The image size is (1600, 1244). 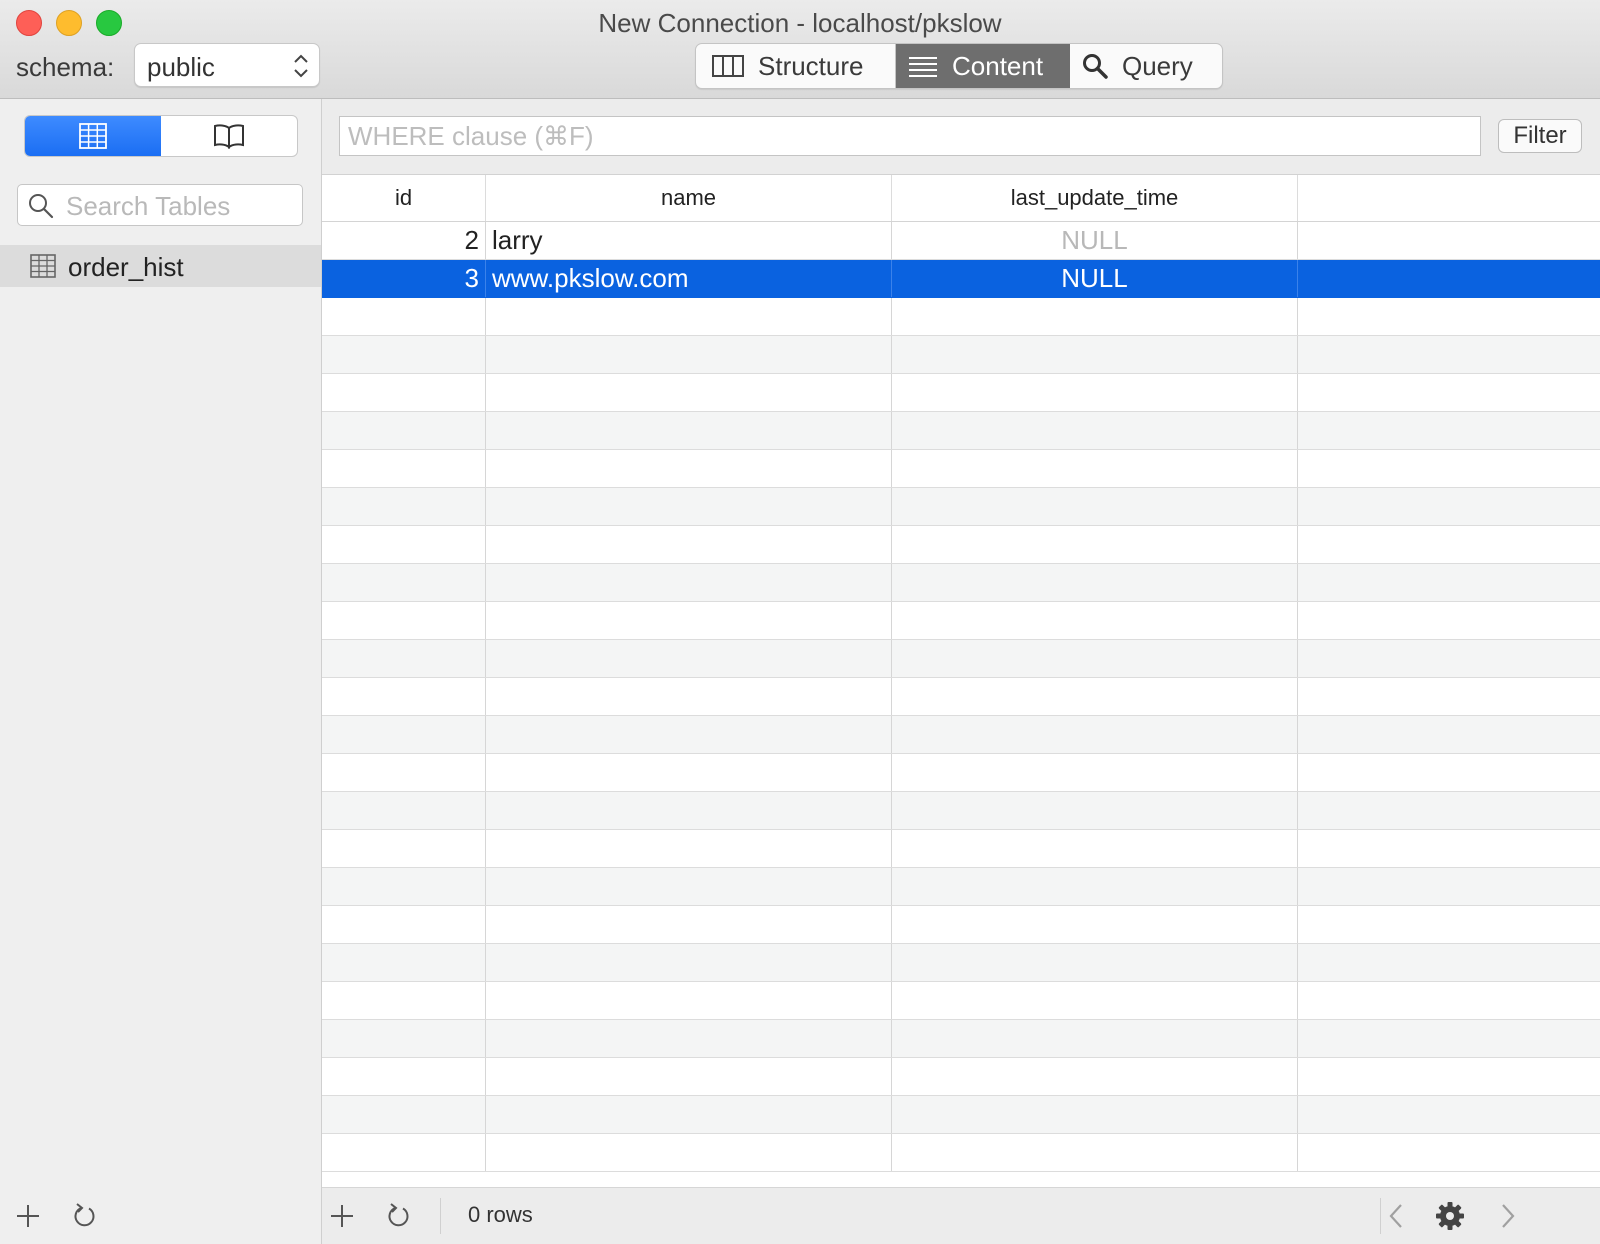 I want to click on up-down-chevron-icon, so click(x=301, y=66).